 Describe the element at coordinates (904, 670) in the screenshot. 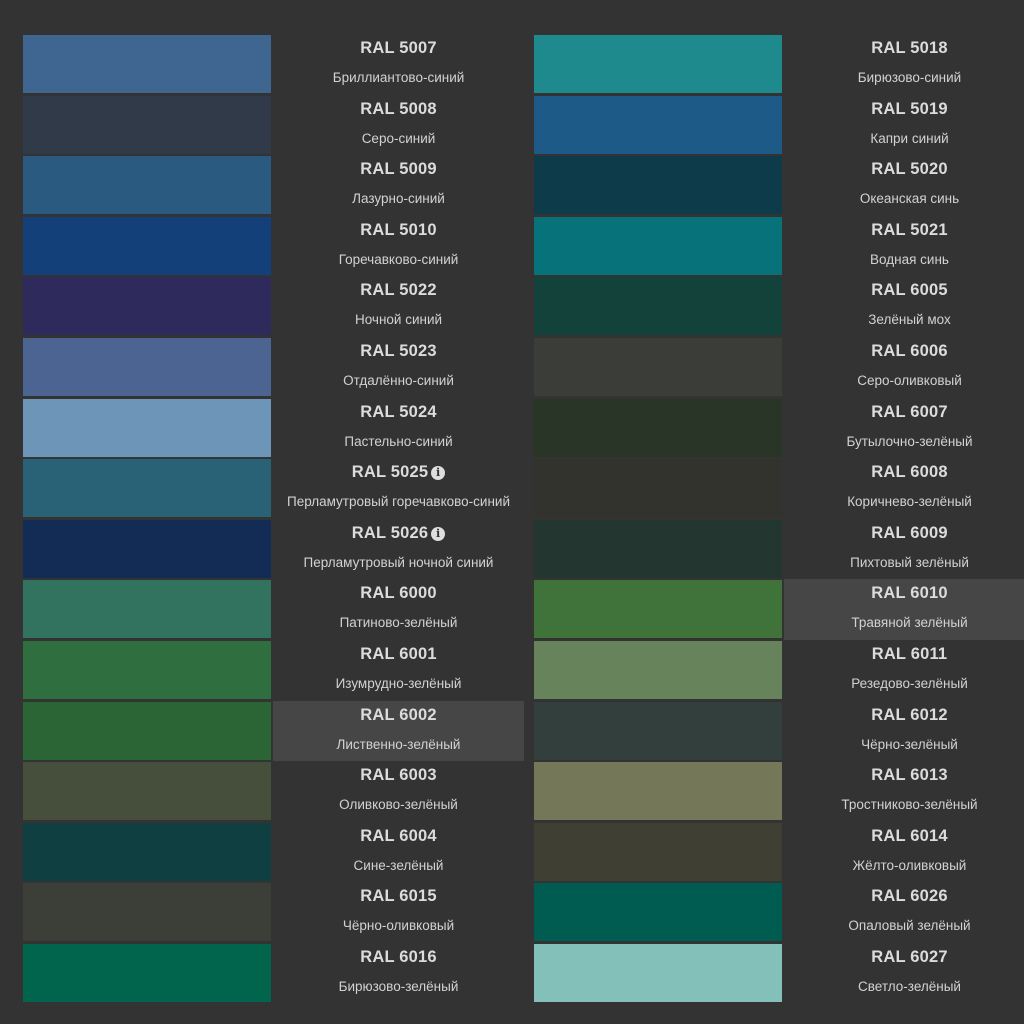

I see `color-info: RAL 6011 Резедово-зелёный` at that location.